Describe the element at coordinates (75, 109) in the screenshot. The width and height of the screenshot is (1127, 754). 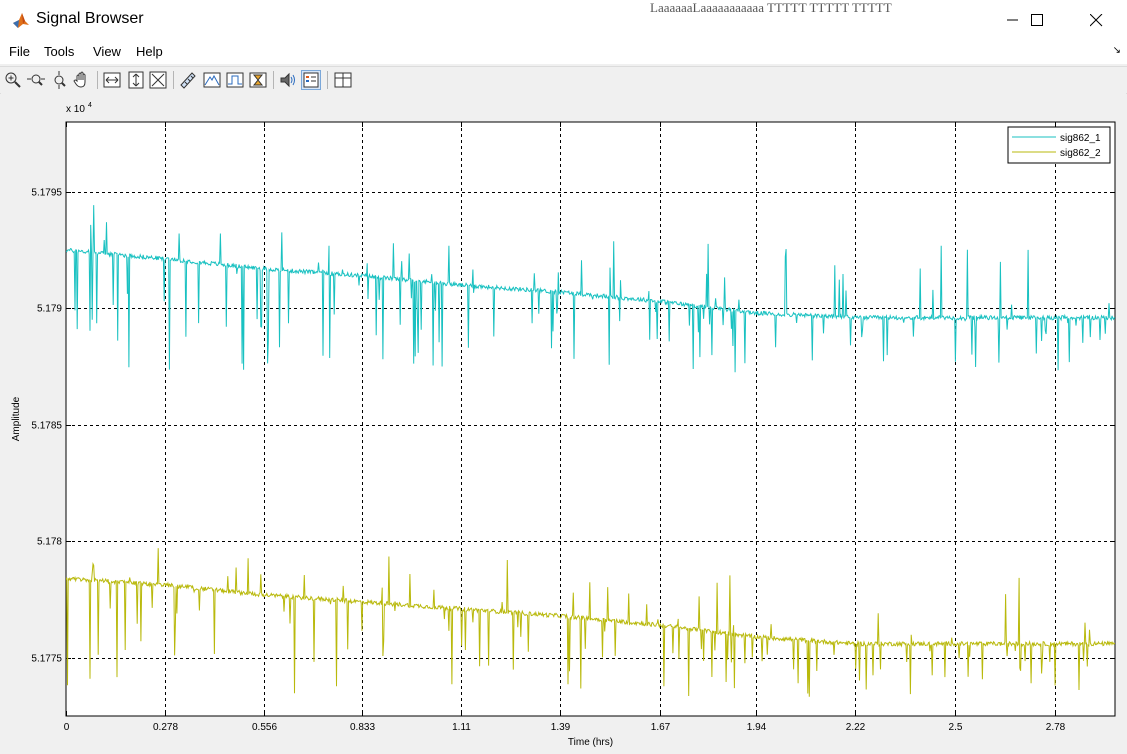
I see `exponent-label: x 10` at that location.